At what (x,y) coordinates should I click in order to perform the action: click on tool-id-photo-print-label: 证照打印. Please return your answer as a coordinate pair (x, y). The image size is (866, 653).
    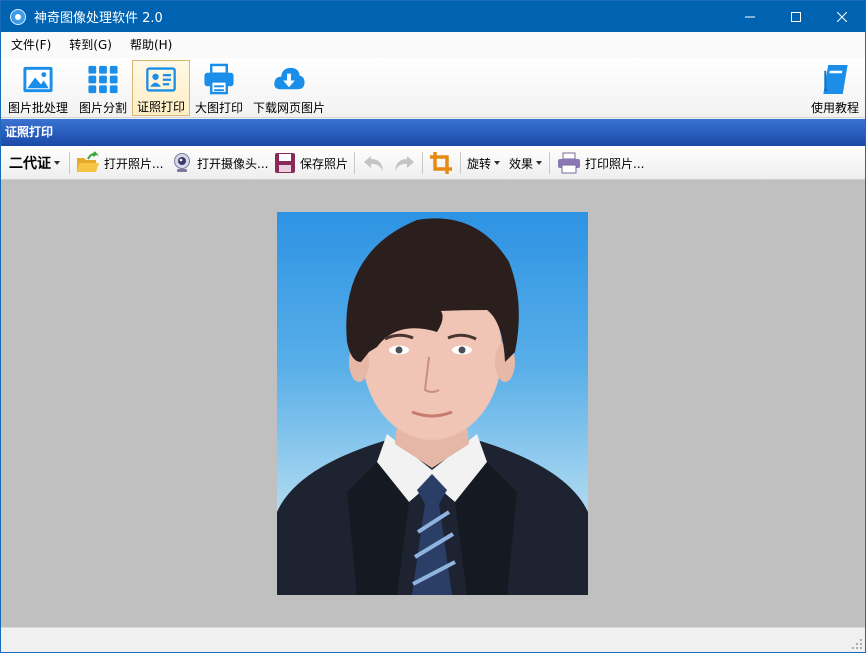
    Looking at the image, I should click on (160, 107).